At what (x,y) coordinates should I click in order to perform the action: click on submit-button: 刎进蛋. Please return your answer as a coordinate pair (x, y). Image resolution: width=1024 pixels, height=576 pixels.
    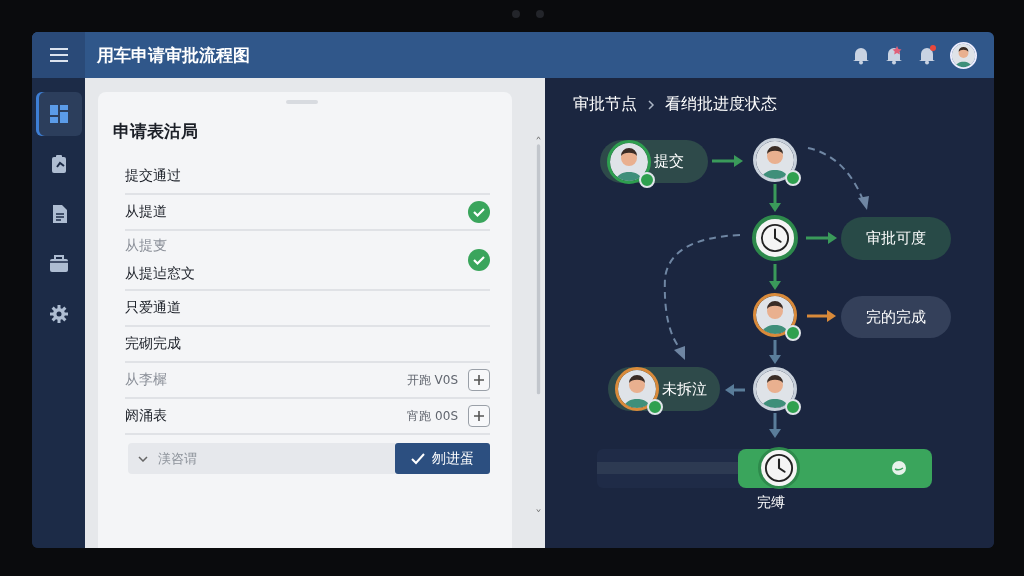
    Looking at the image, I should click on (442, 458).